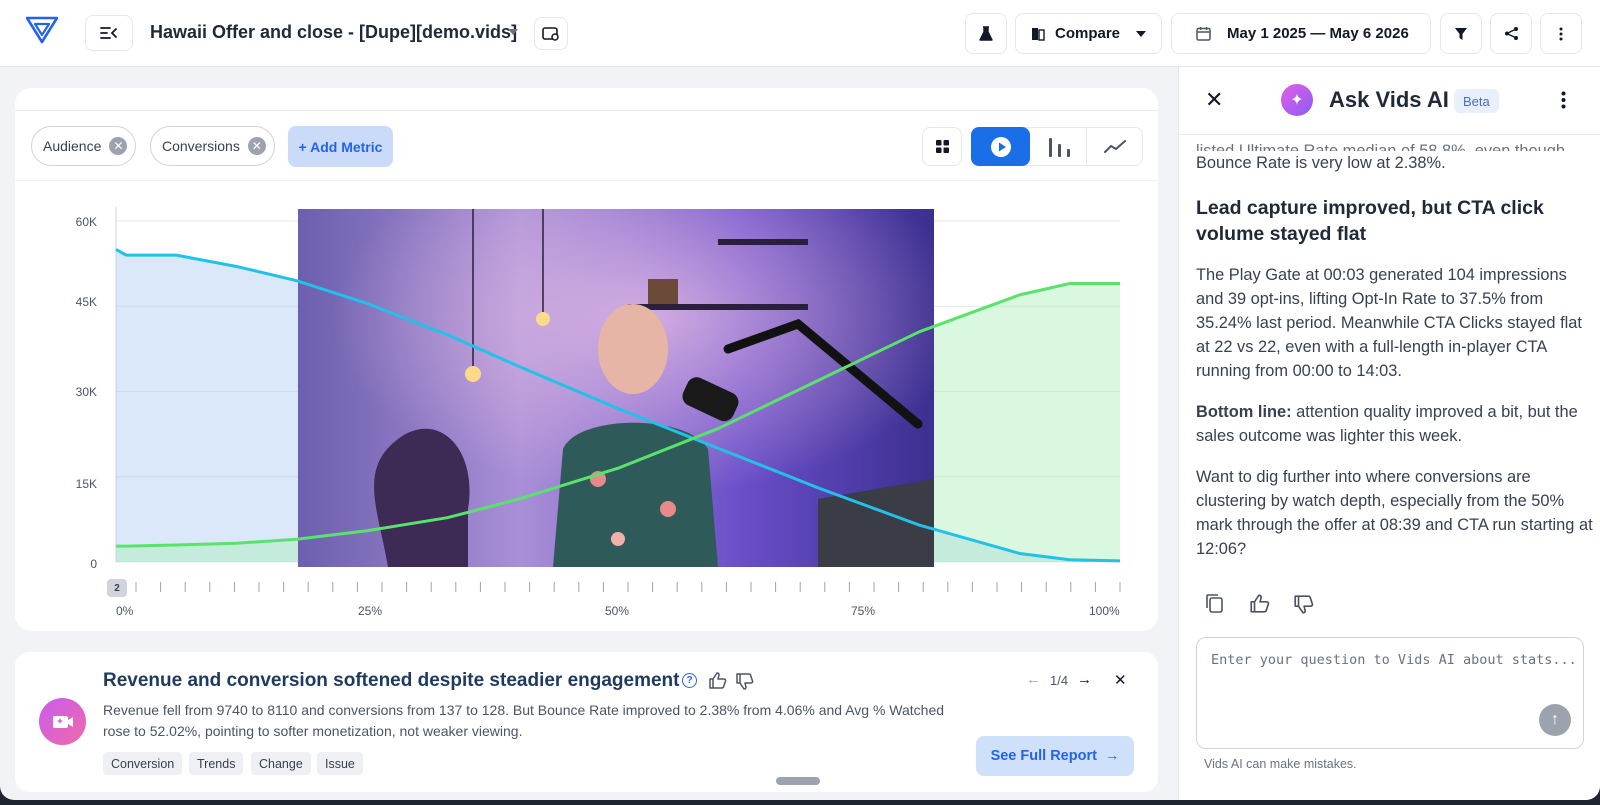 Image resolution: width=1600 pixels, height=805 pixels. What do you see at coordinates (1476, 101) in the screenshot?
I see `beta-badge: Beta` at bounding box center [1476, 101].